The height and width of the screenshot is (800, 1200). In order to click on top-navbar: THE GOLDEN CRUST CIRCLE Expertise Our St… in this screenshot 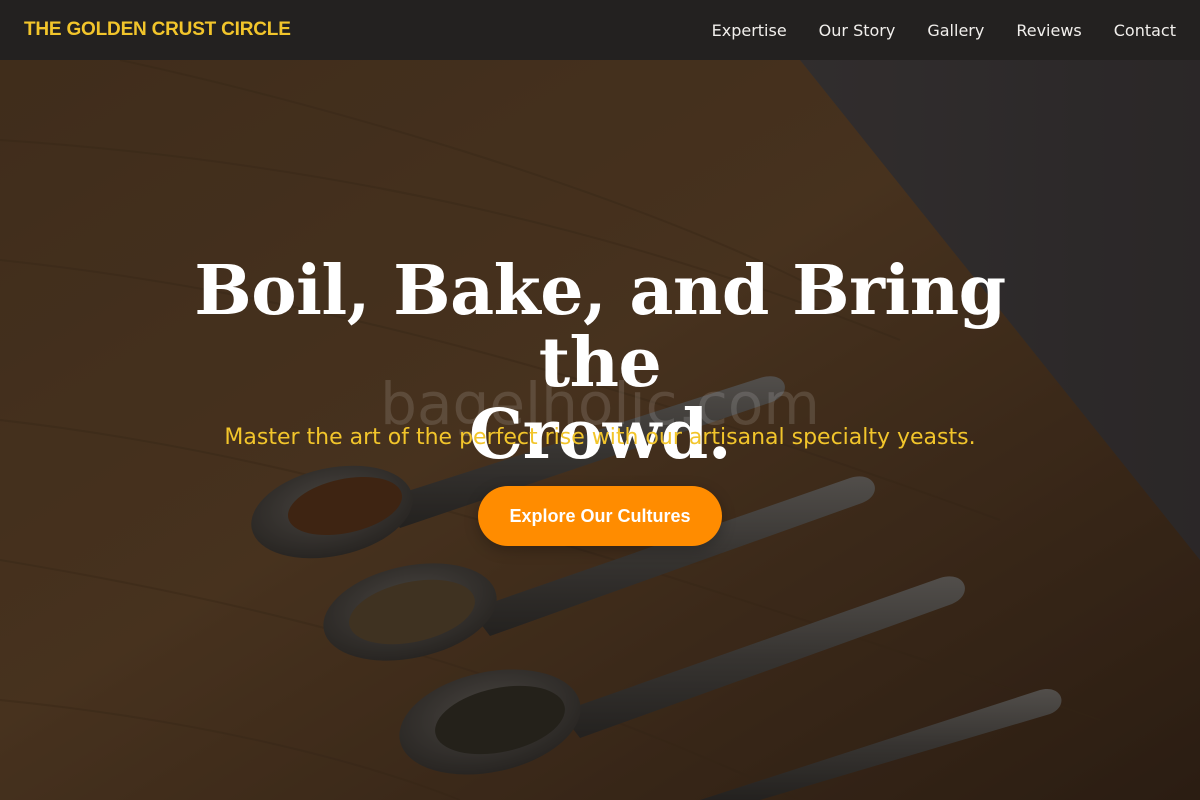, I will do `click(600, 30)`.